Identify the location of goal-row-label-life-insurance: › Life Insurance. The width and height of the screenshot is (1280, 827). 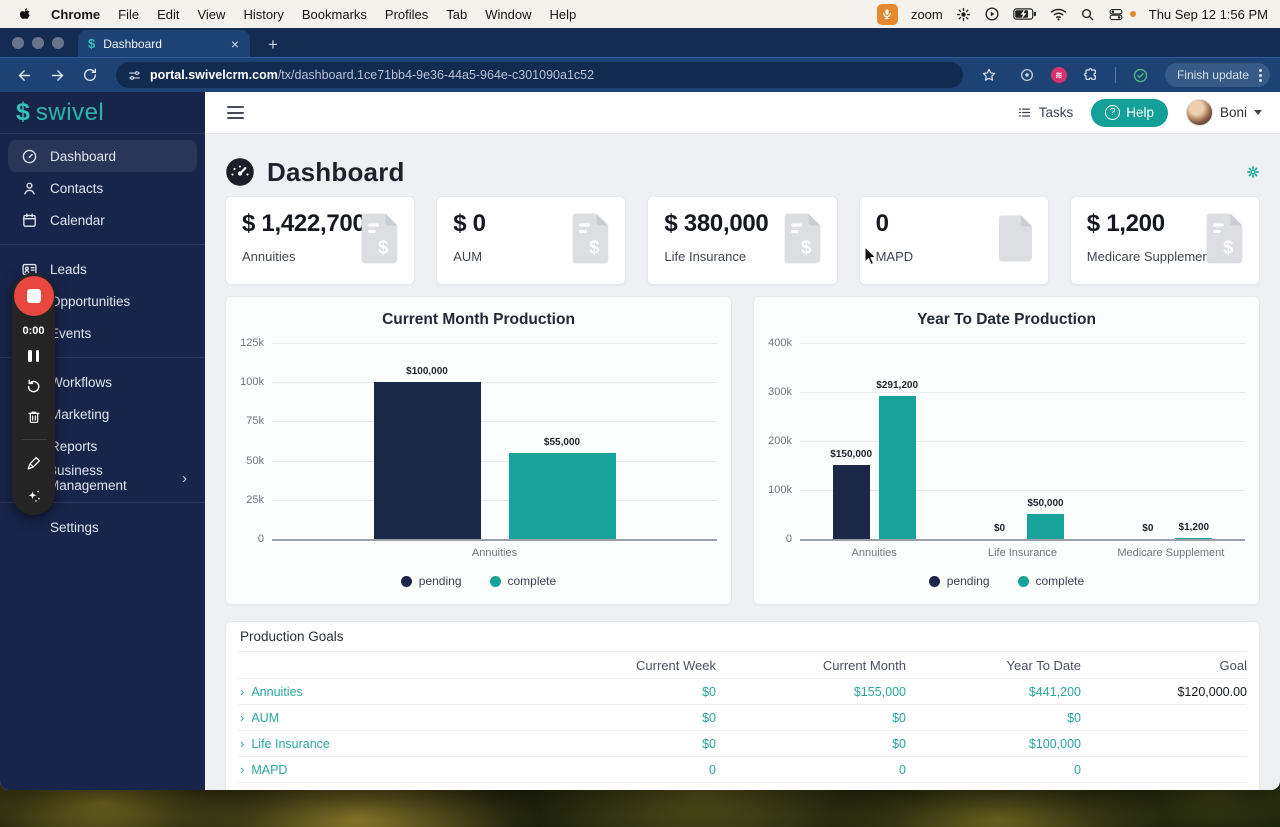
(382, 743).